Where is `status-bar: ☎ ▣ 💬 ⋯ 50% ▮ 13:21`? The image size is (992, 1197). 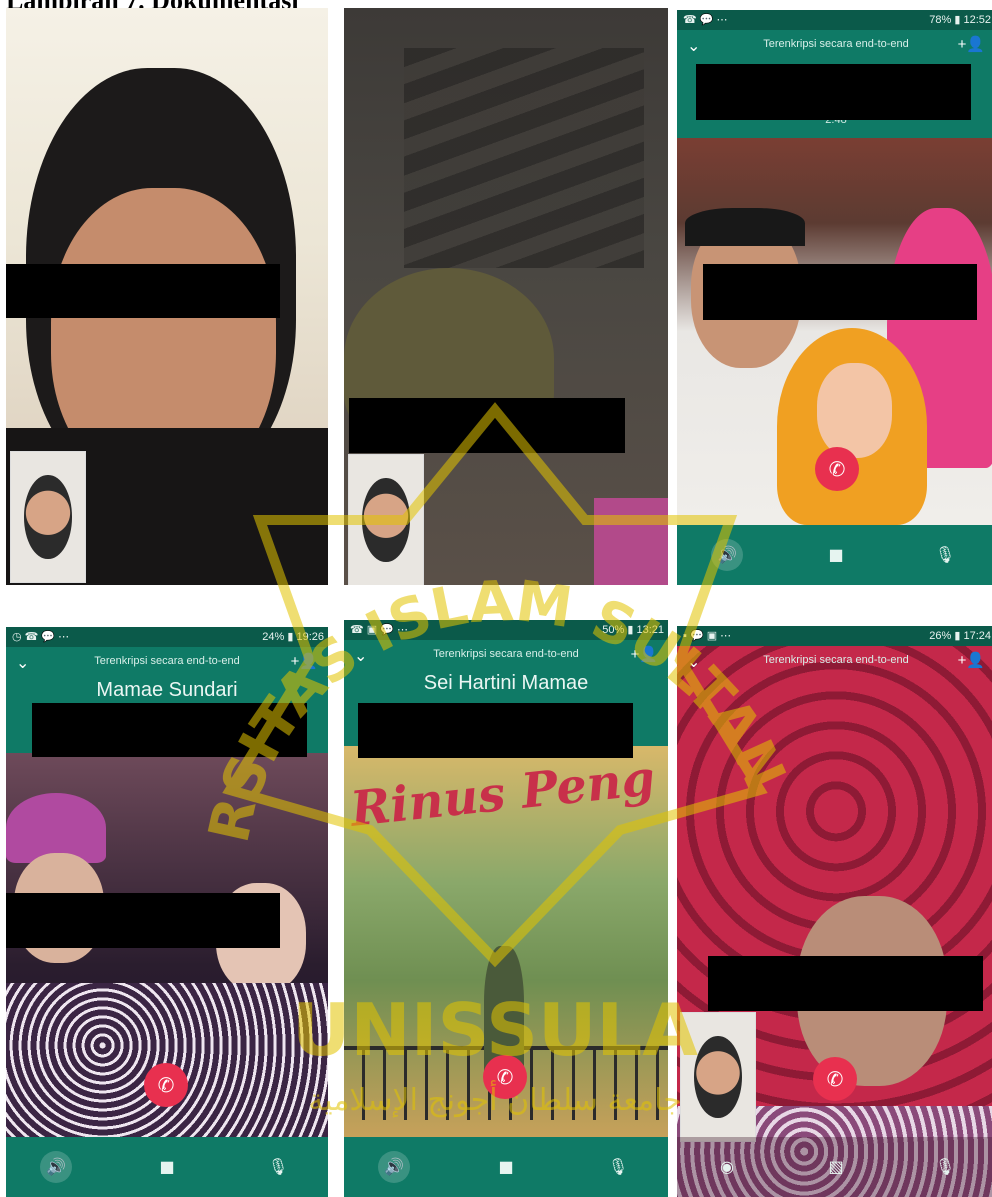 status-bar: ☎ ▣ 💬 ⋯ 50% ▮ 13:21 is located at coordinates (506, 630).